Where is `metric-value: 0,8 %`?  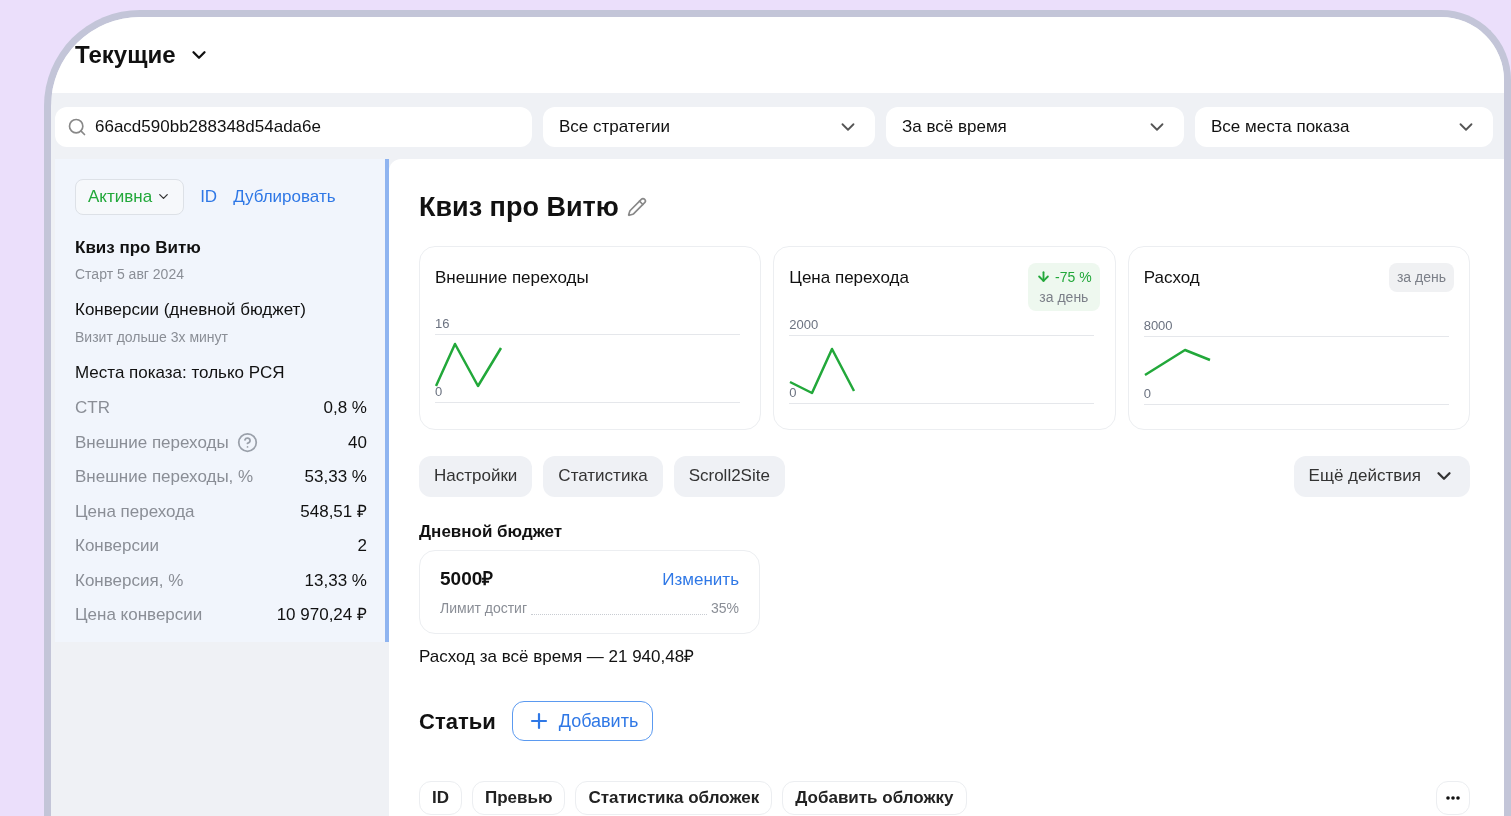 metric-value: 0,8 % is located at coordinates (345, 408).